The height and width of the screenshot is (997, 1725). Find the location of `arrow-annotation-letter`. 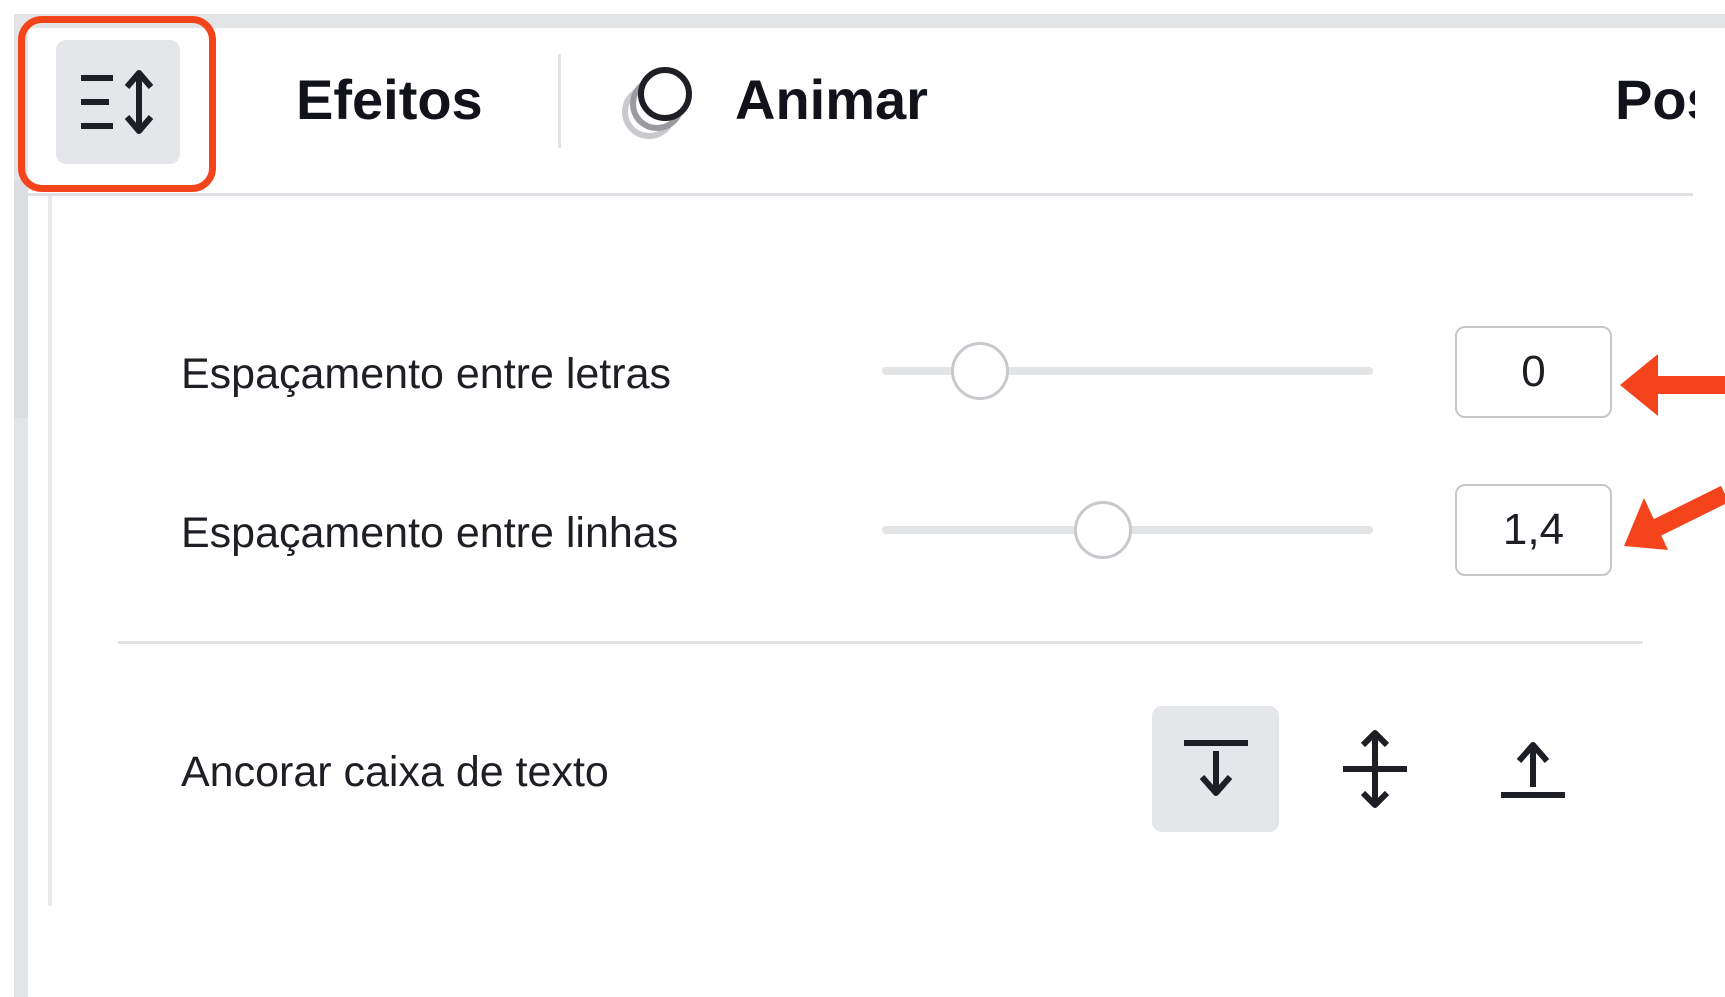

arrow-annotation-letter is located at coordinates (1672, 385).